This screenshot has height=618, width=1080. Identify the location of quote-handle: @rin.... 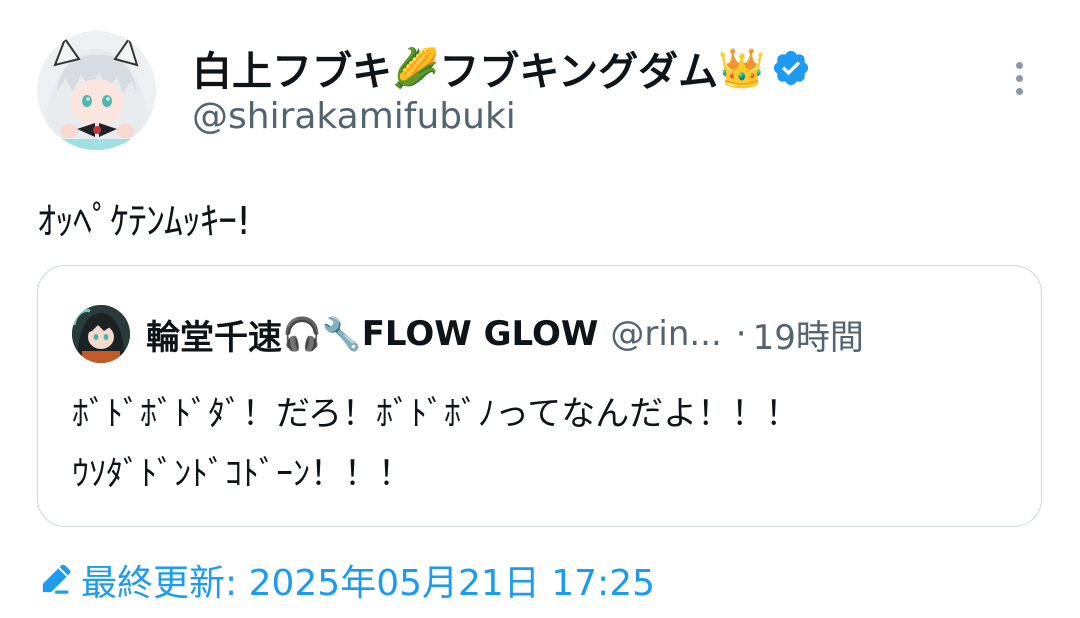
(666, 334).